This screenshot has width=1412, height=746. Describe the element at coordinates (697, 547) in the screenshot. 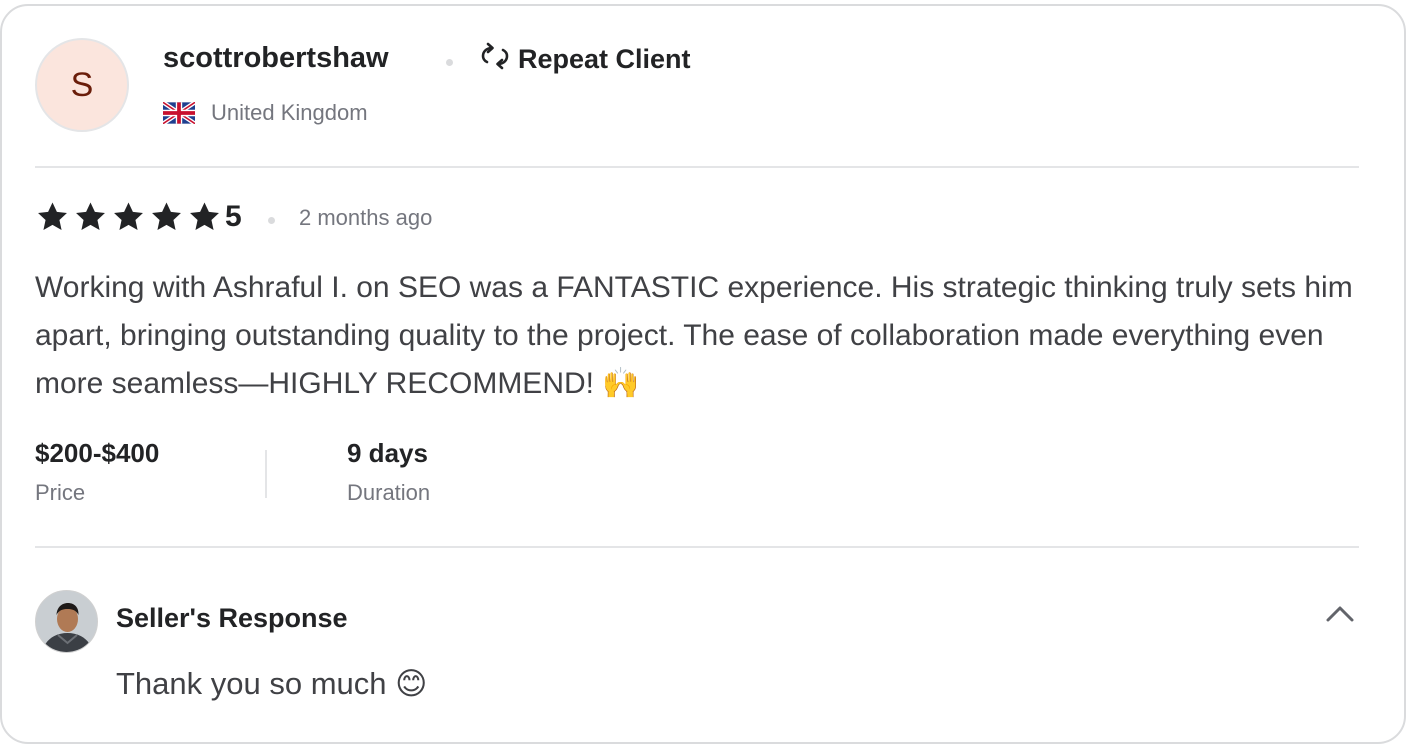

I see `response-divider` at that location.